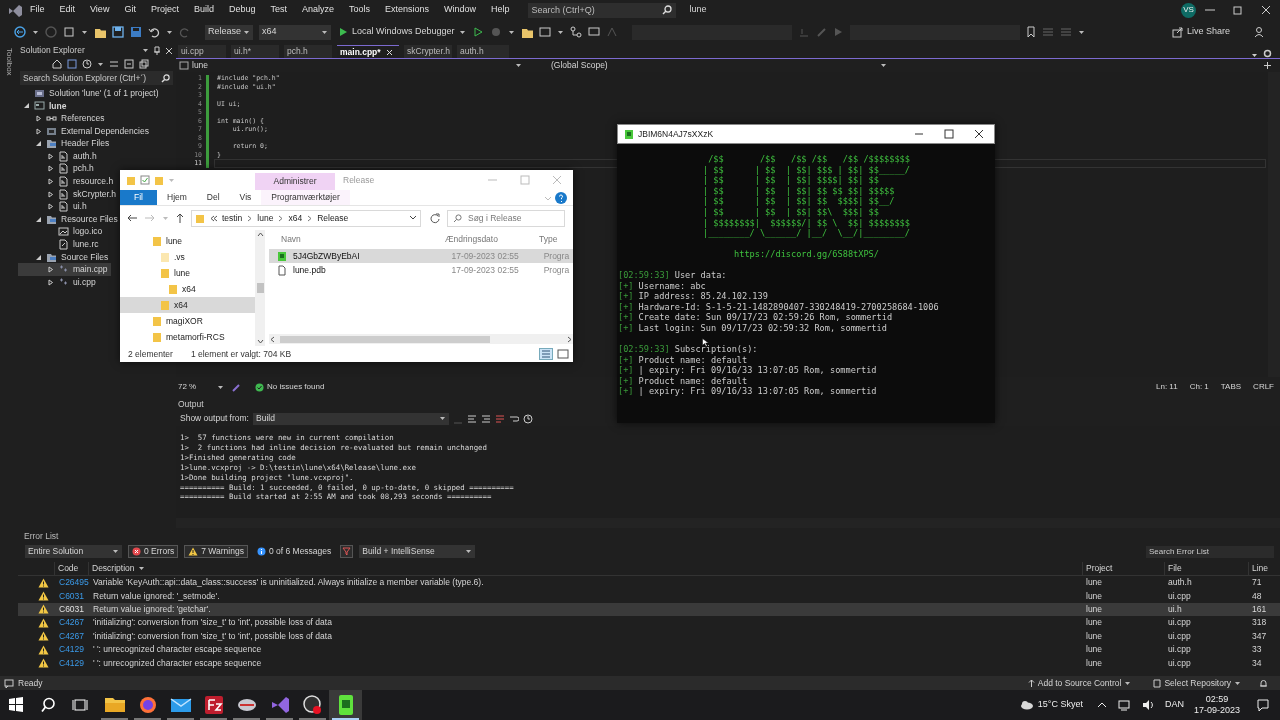 The width and height of the screenshot is (1280, 720). What do you see at coordinates (157, 50) in the screenshot?
I see `pin-icon` at bounding box center [157, 50].